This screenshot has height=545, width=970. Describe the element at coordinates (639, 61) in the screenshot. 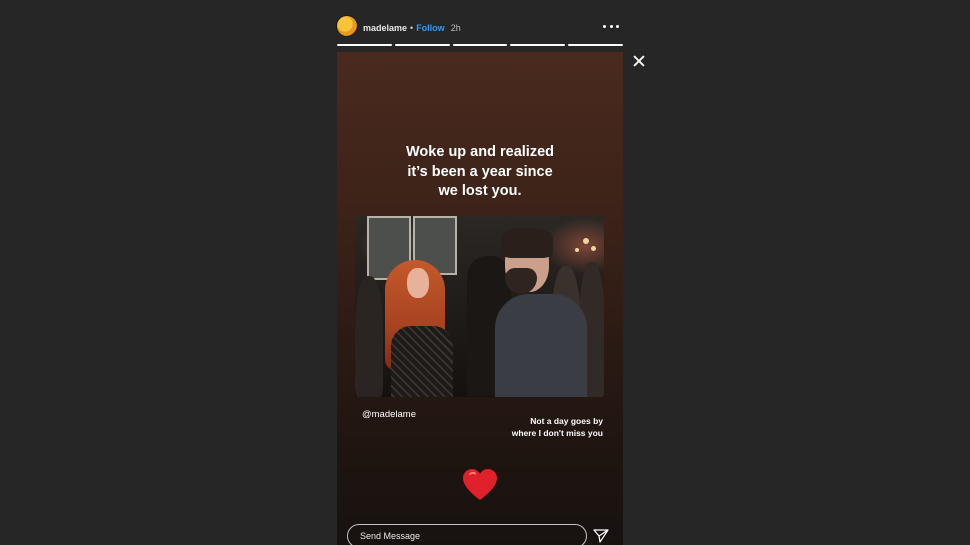

I see `close-icon` at that location.